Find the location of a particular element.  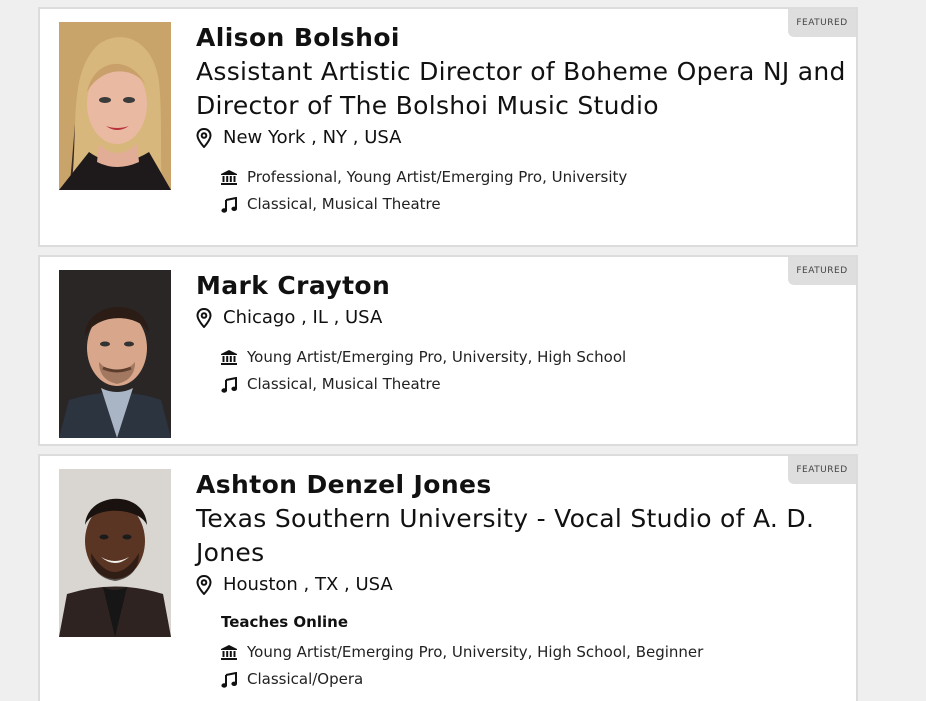

teacher-location: New York , NY , USA is located at coordinates (312, 137).